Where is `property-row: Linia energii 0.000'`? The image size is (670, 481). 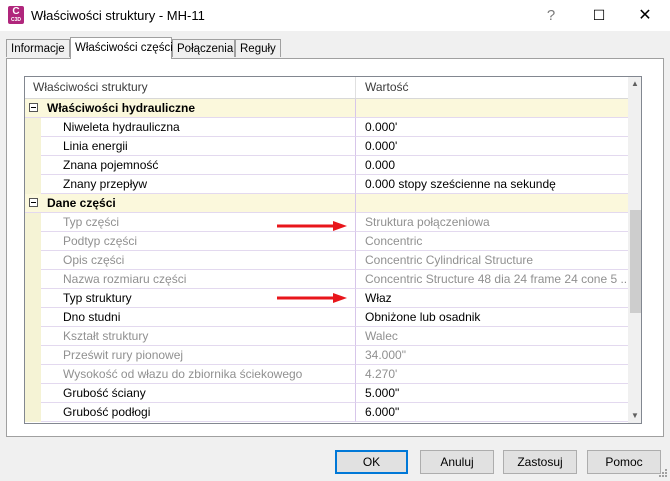 property-row: Linia energii 0.000' is located at coordinates (326, 146).